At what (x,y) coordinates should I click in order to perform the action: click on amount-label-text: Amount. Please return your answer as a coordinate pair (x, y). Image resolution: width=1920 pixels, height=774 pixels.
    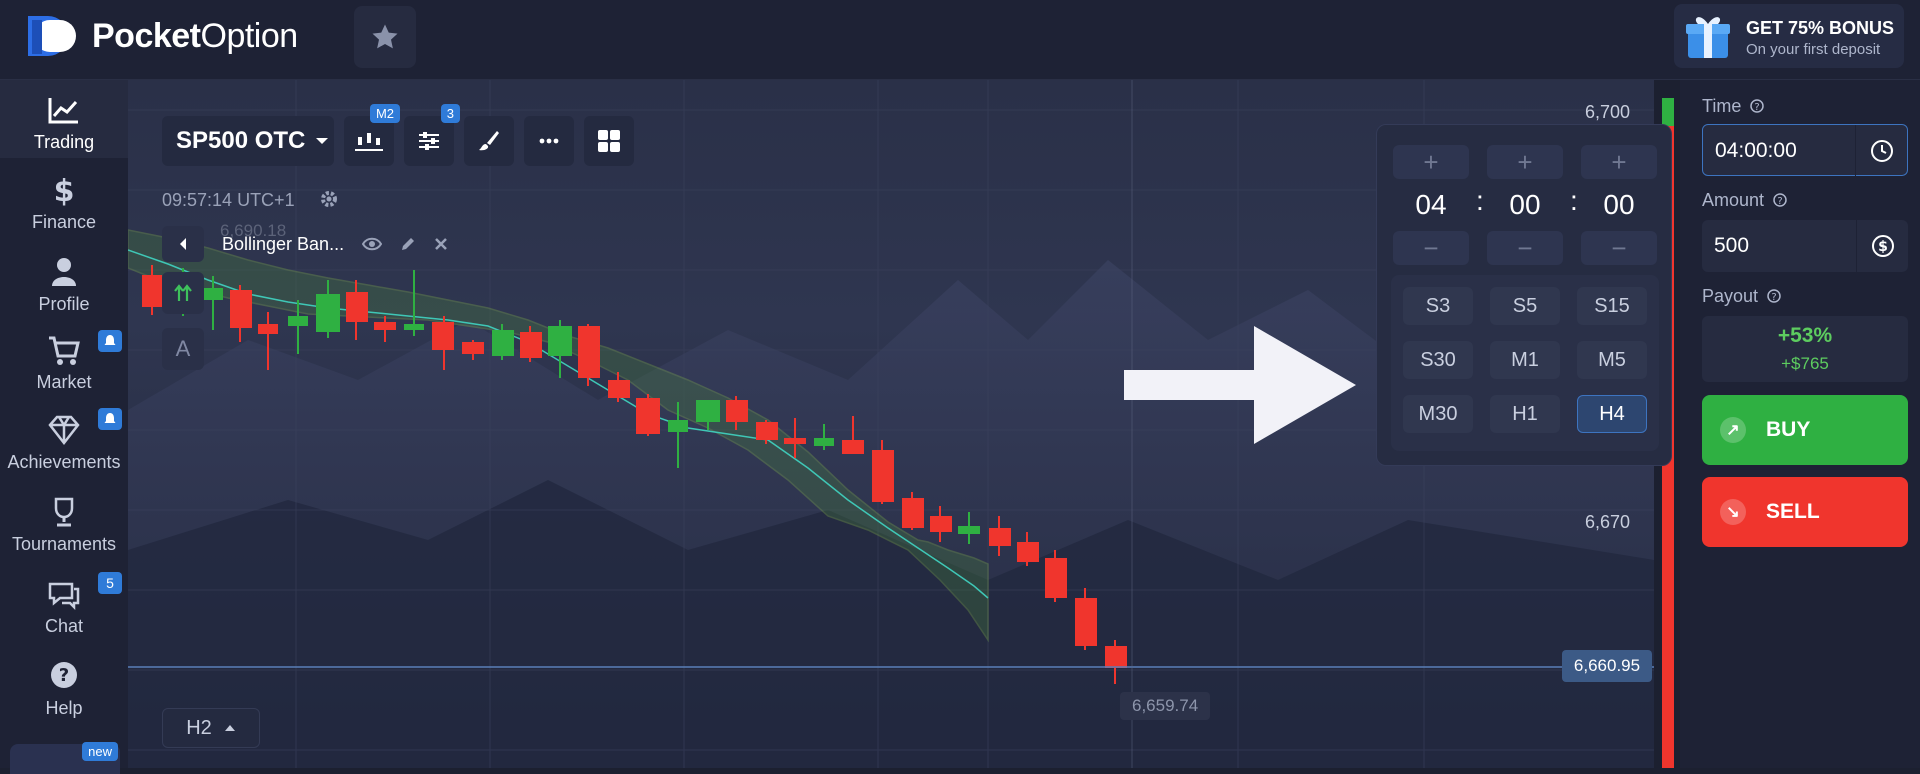
    Looking at the image, I should click on (1733, 200).